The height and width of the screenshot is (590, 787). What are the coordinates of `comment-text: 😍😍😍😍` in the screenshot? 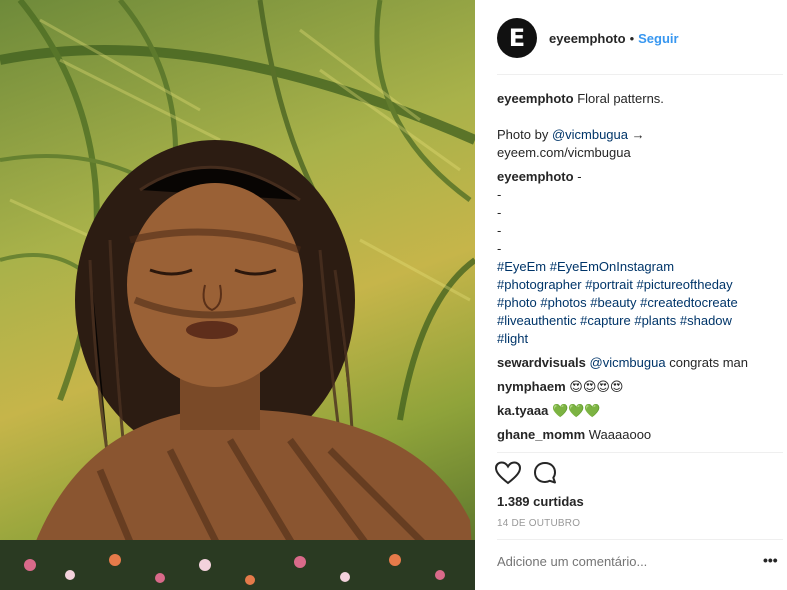 It's located at (596, 386).